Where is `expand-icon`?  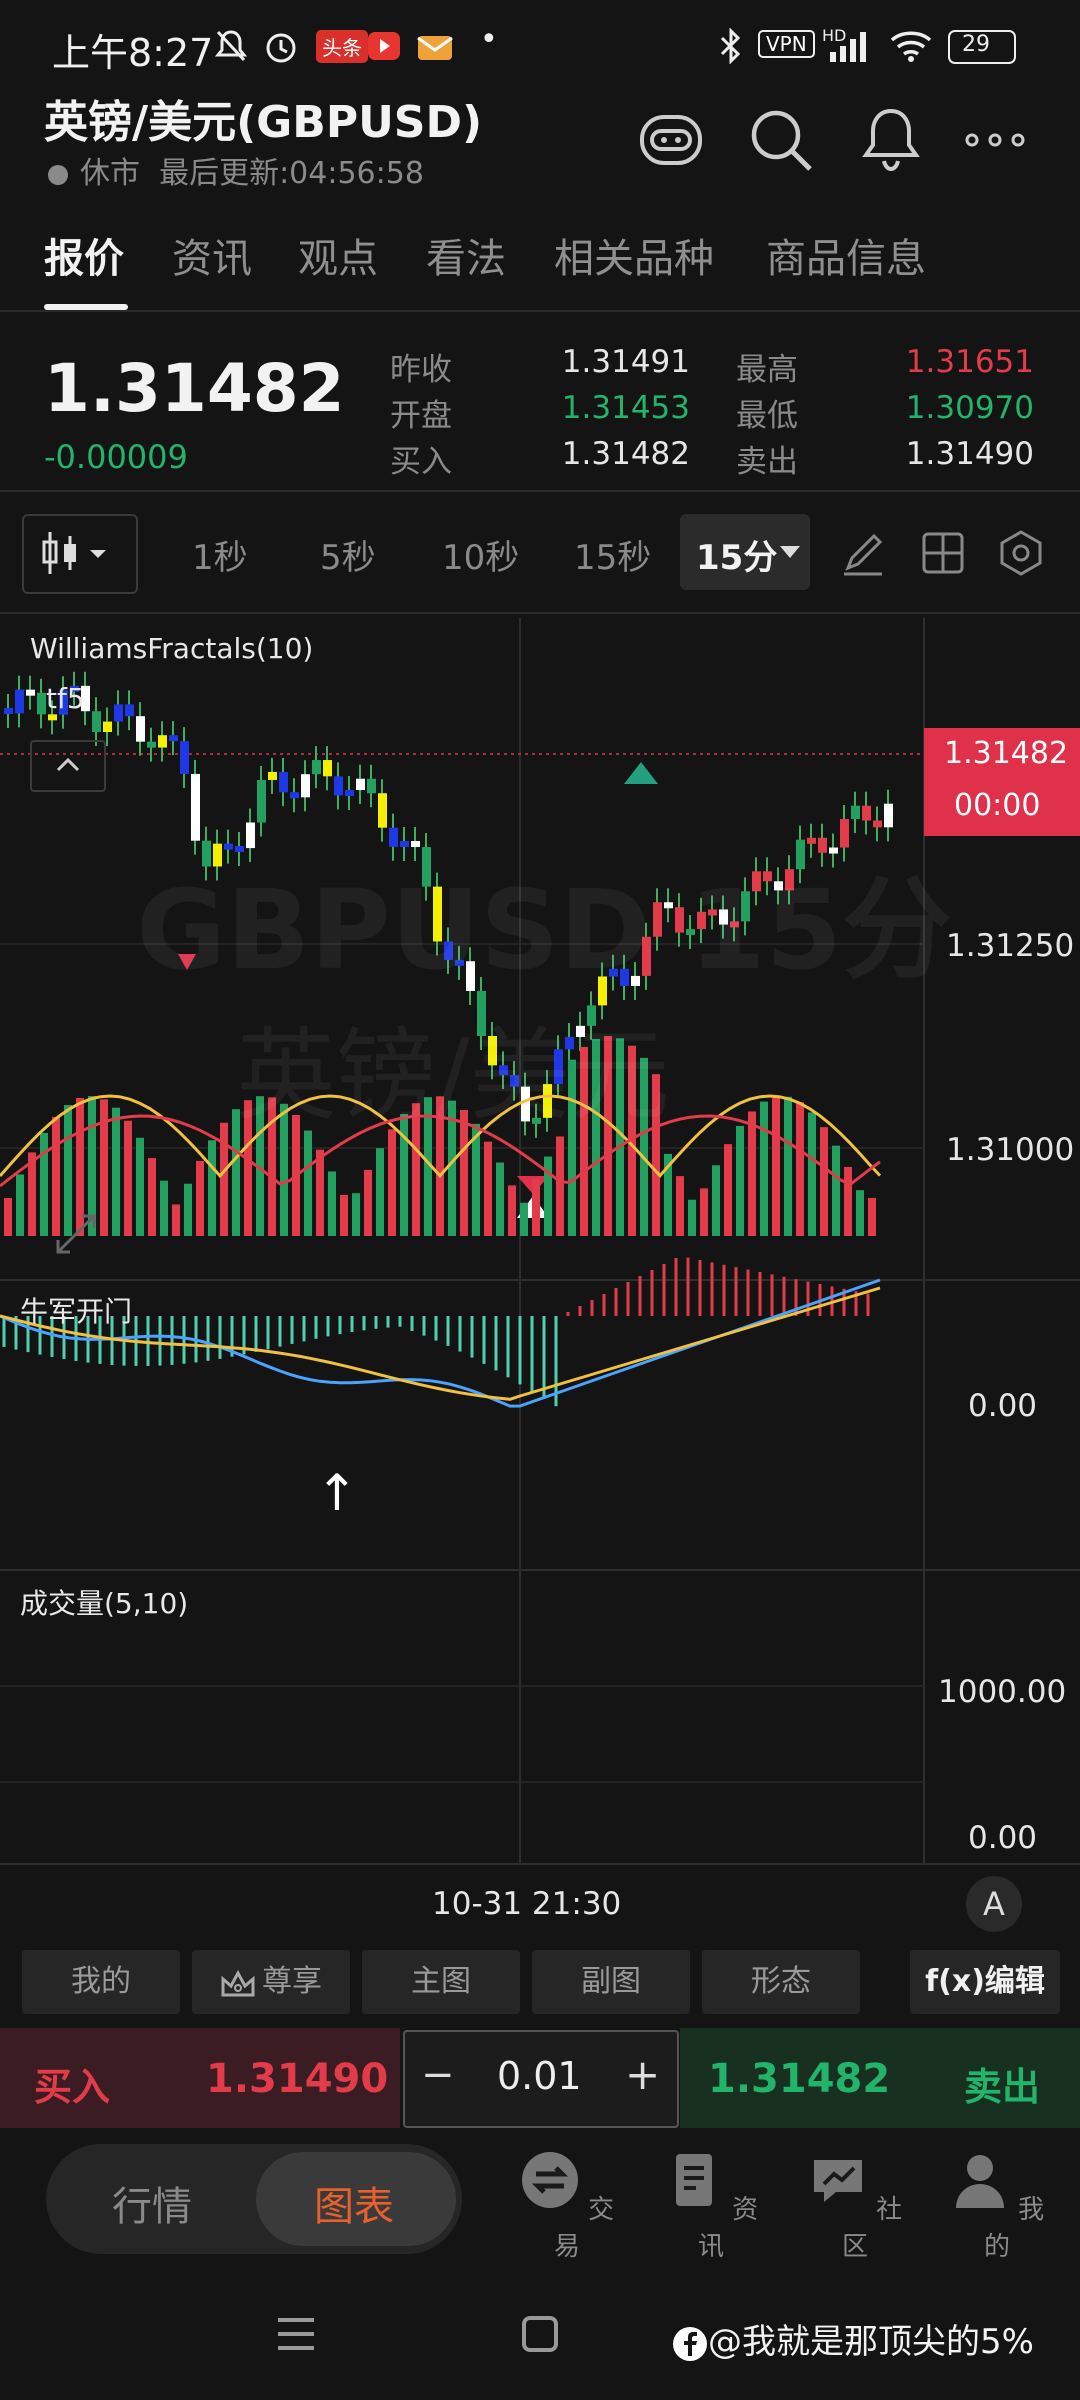
expand-icon is located at coordinates (76, 1234).